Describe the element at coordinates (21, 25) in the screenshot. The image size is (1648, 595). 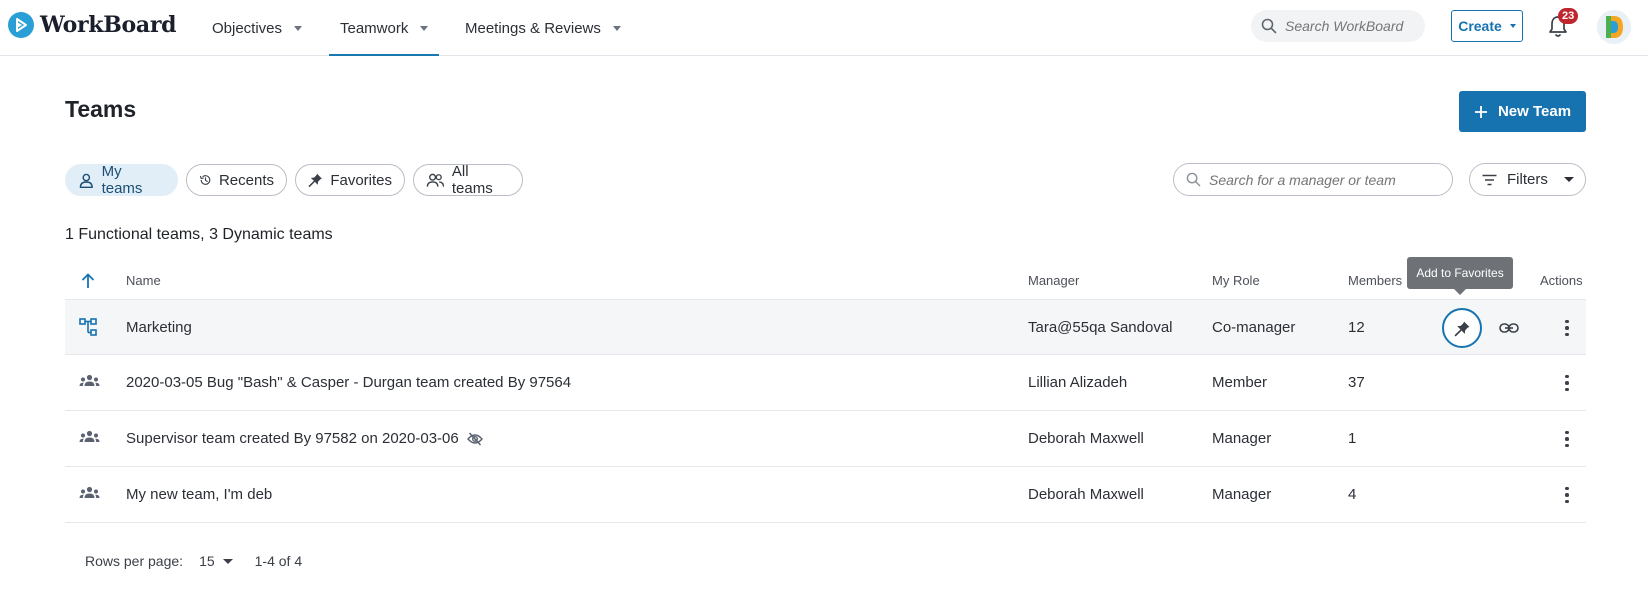
I see `workboard-logo-icon` at that location.